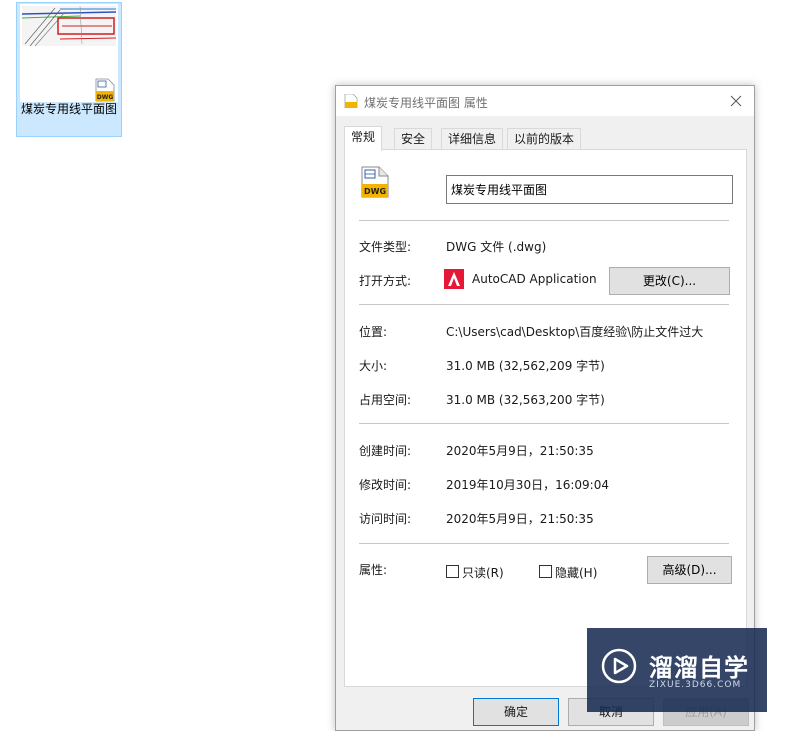 The image size is (812, 731). What do you see at coordinates (375, 182) in the screenshot?
I see `dwg-file-icon: DWG` at bounding box center [375, 182].